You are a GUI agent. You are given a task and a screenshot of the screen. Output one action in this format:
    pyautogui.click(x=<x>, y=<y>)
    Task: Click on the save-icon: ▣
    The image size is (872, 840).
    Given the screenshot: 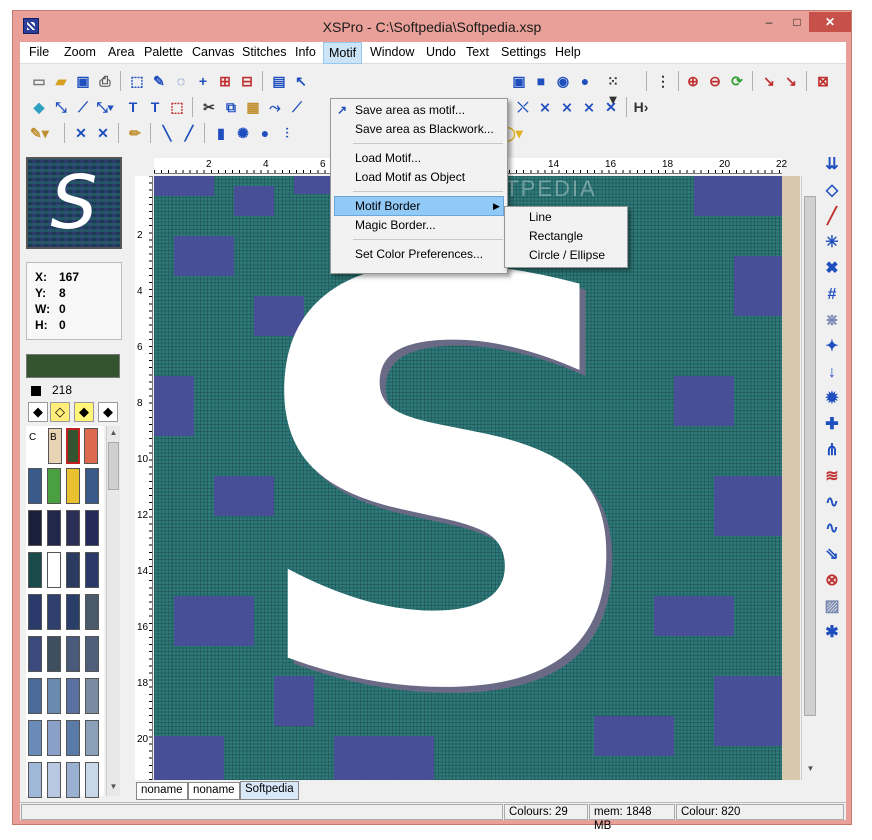 What is the action you would take?
    pyautogui.click(x=83, y=81)
    